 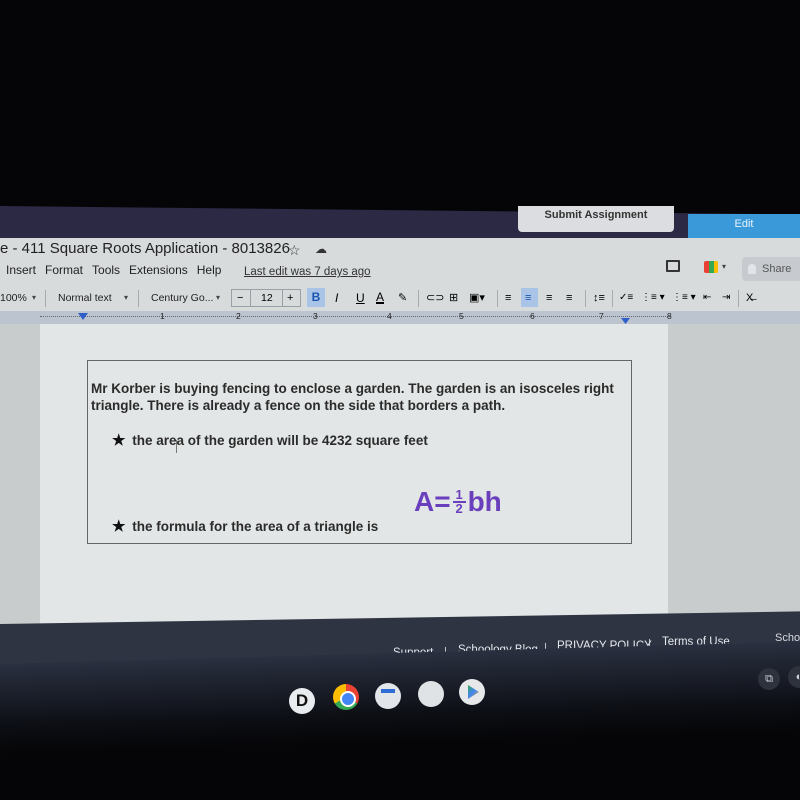 I want to click on ruler-number: 2, so click(x=238, y=316).